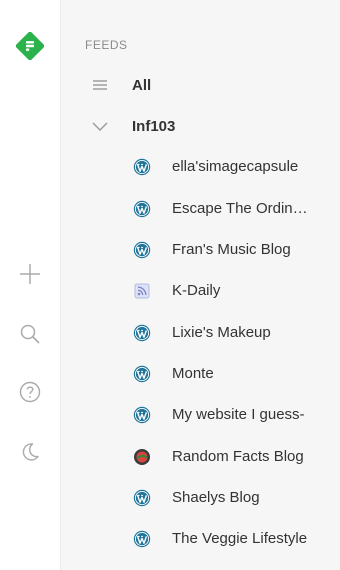 This screenshot has height=570, width=340. Describe the element at coordinates (142, 291) in the screenshot. I see `rss-icon` at that location.